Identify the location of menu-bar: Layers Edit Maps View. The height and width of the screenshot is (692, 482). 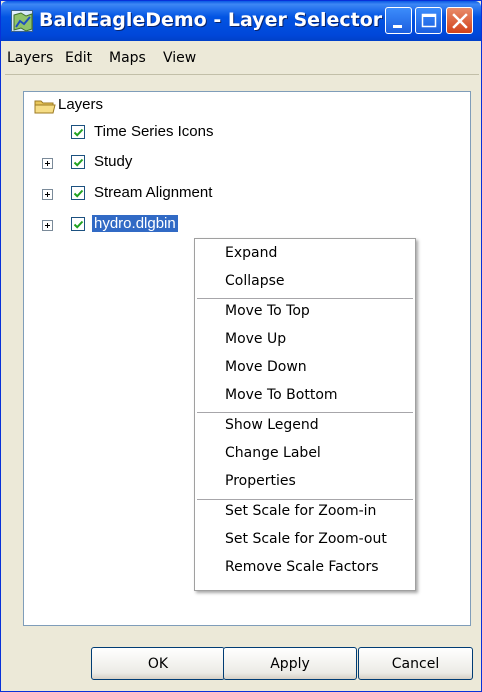
(242, 58).